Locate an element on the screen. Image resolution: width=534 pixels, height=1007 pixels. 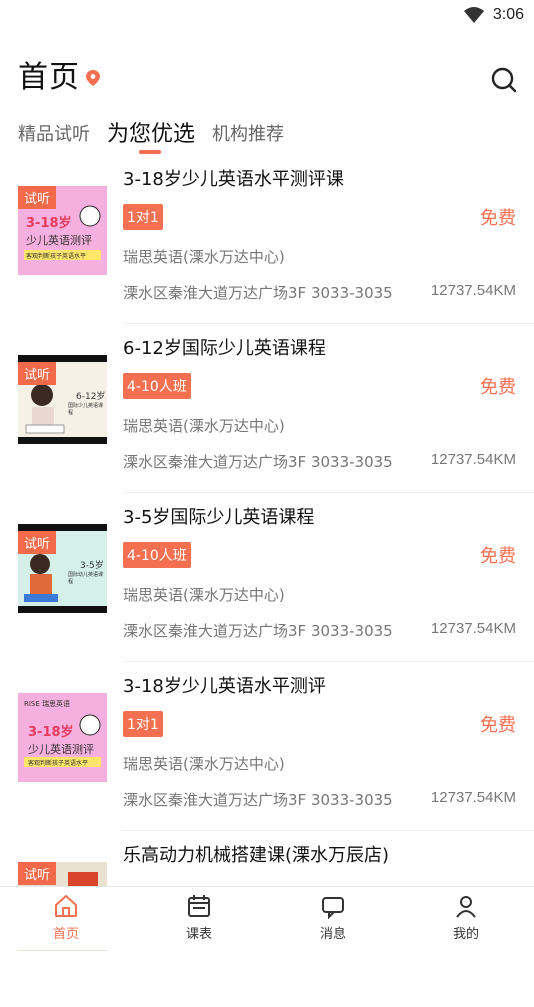
nav-item-label: 课表 is located at coordinates (198, 934).